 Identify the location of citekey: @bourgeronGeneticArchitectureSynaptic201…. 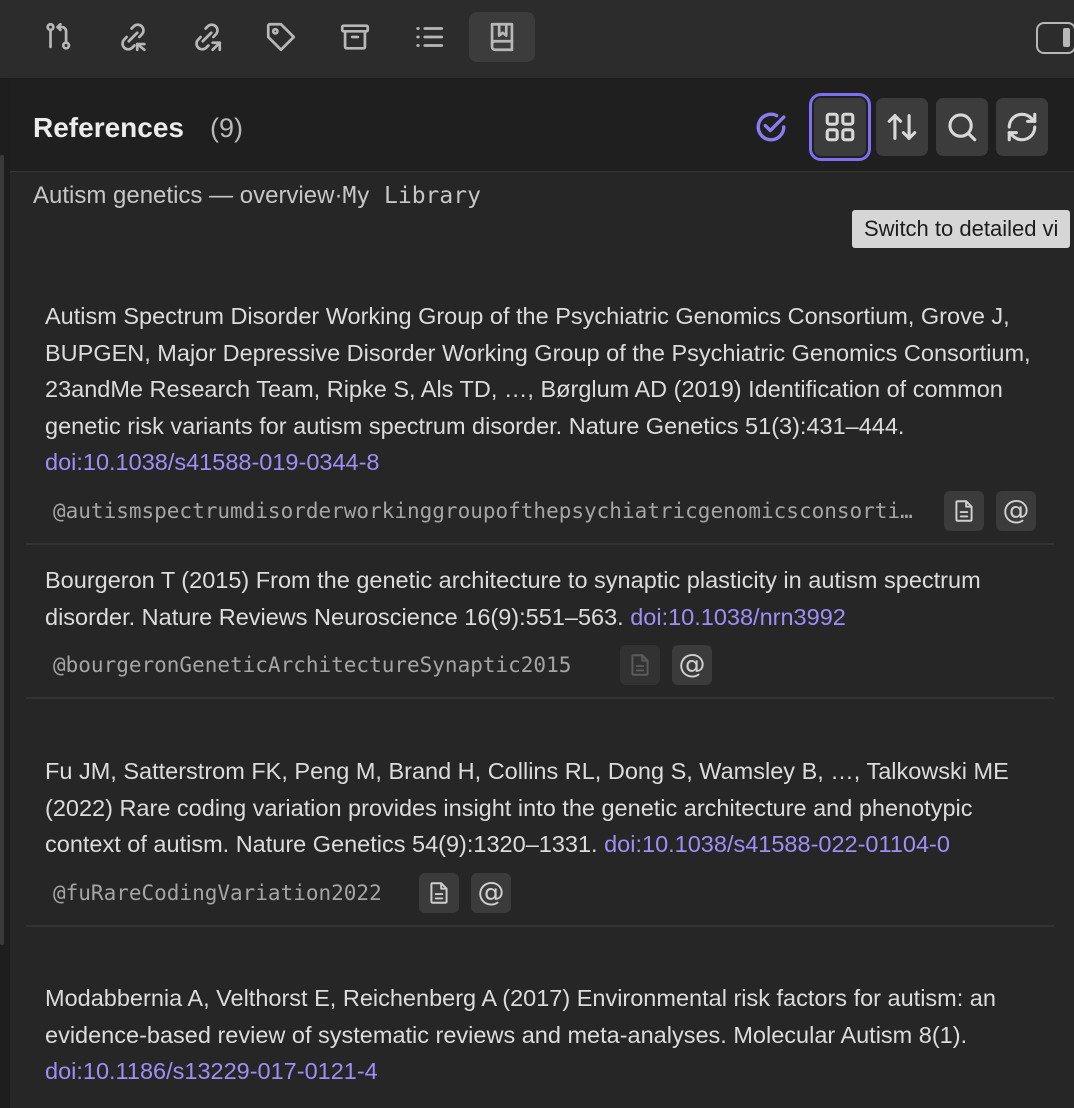
(312, 665).